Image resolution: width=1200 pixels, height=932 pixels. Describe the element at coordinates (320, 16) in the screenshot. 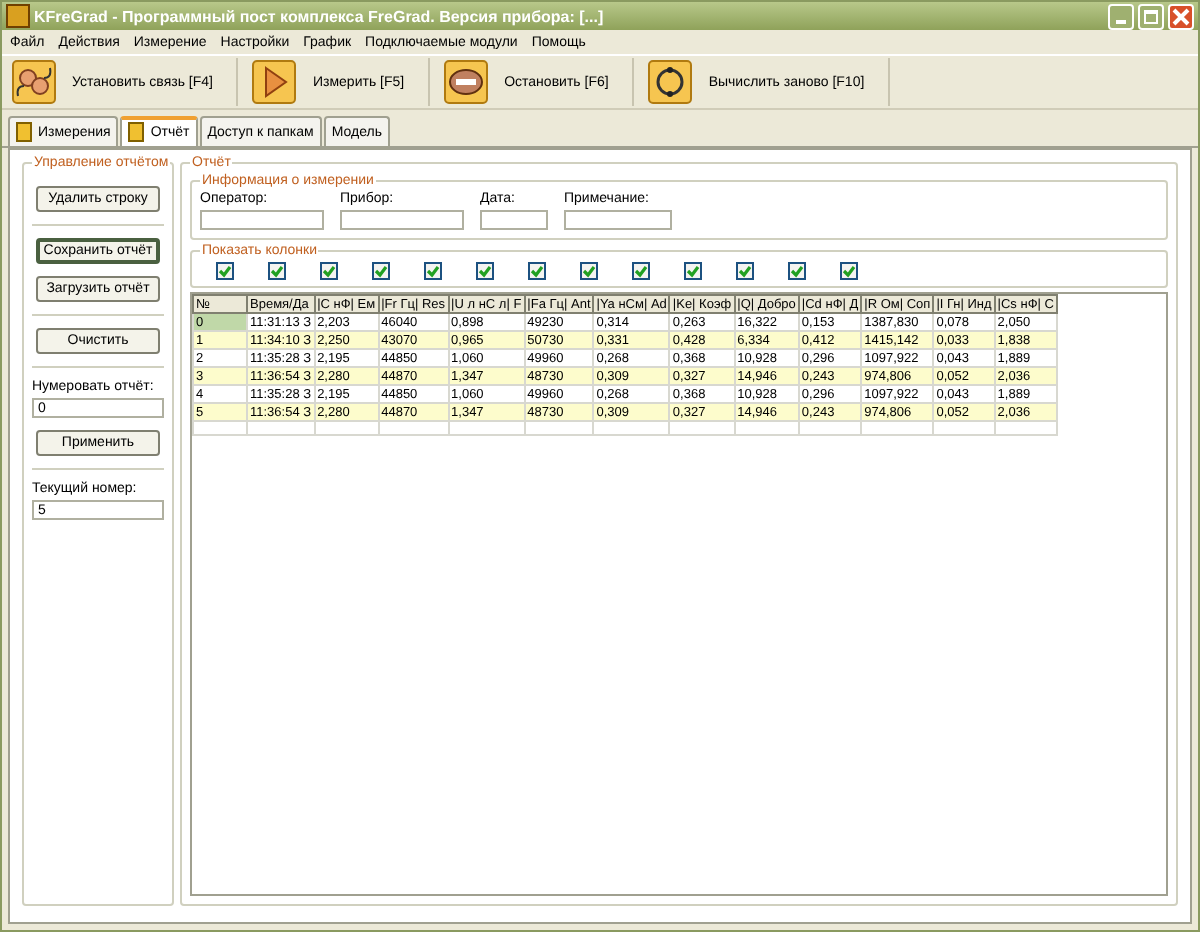

I see `window-title: KFreGrad - Программный пост комплекса FreGrad. Версия прибора: [...]` at that location.